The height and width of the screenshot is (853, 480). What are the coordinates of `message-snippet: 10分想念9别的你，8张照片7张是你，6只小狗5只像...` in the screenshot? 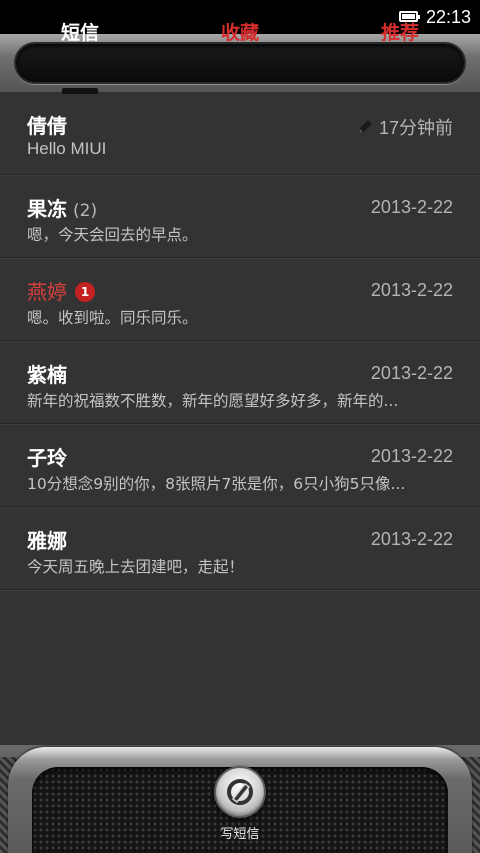 It's located at (216, 484).